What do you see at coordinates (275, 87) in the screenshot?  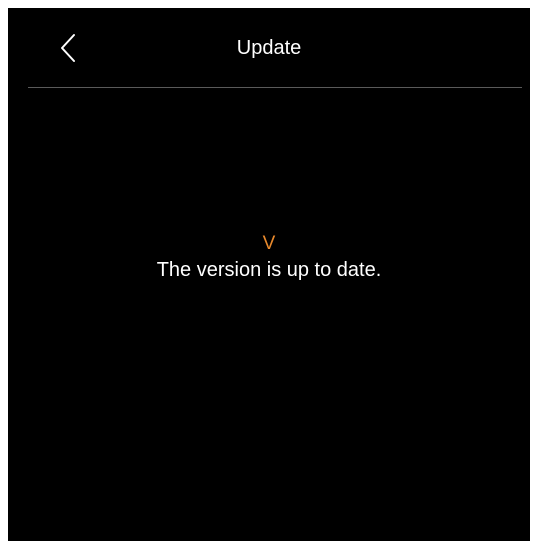 I see `header-divider` at bounding box center [275, 87].